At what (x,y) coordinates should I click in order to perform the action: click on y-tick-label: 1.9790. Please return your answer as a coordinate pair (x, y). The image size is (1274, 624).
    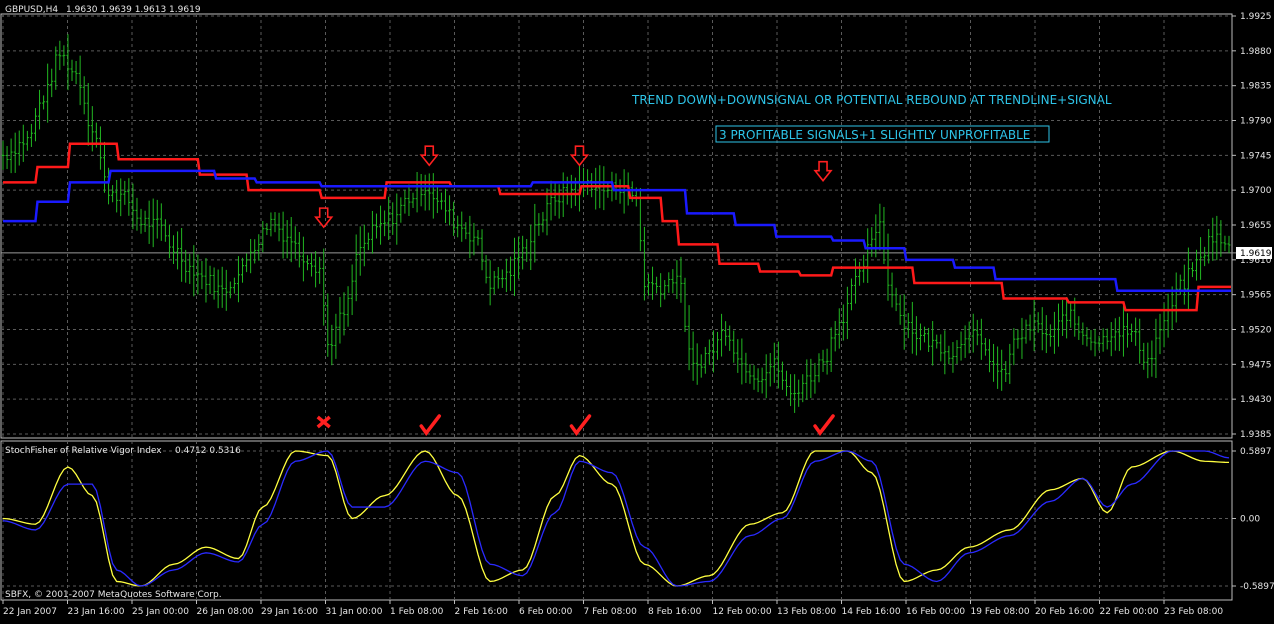
    Looking at the image, I should click on (1256, 122).